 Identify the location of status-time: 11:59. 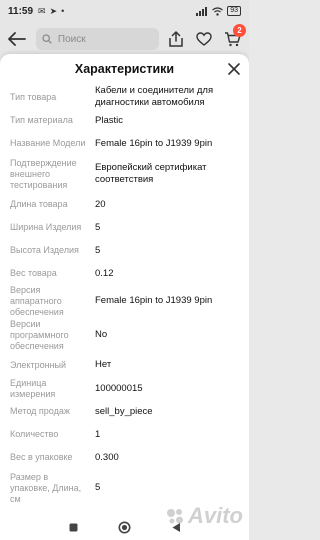
(21, 11).